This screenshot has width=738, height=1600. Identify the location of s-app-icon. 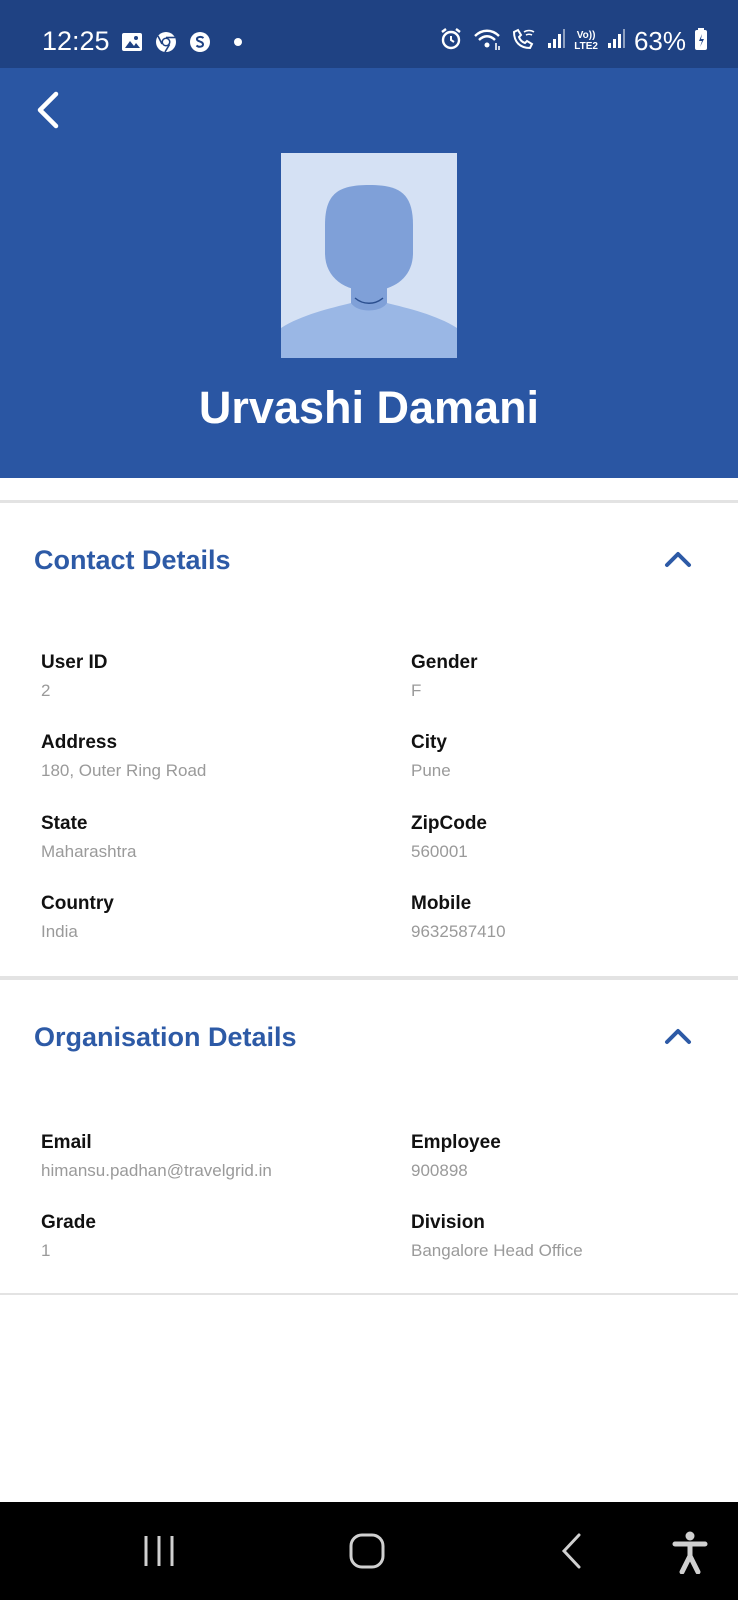
(200, 42).